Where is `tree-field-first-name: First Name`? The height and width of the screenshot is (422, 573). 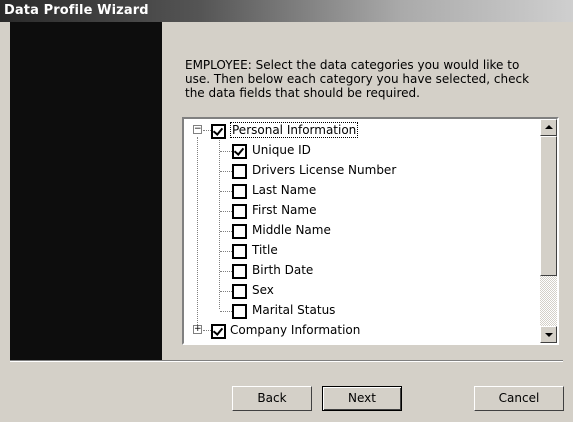 tree-field-first-name: First Name is located at coordinates (362, 211).